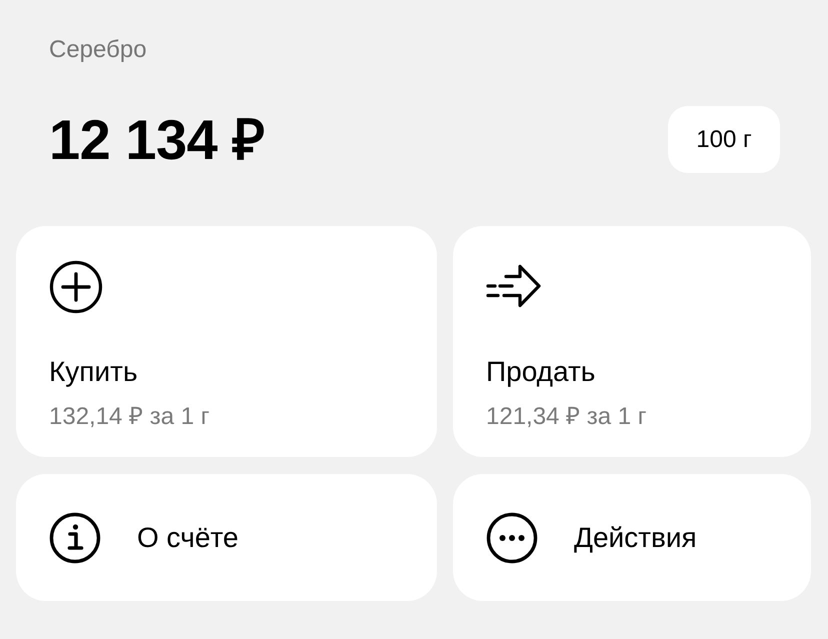  Describe the element at coordinates (75, 538) in the screenshot. I see `info-icon` at that location.